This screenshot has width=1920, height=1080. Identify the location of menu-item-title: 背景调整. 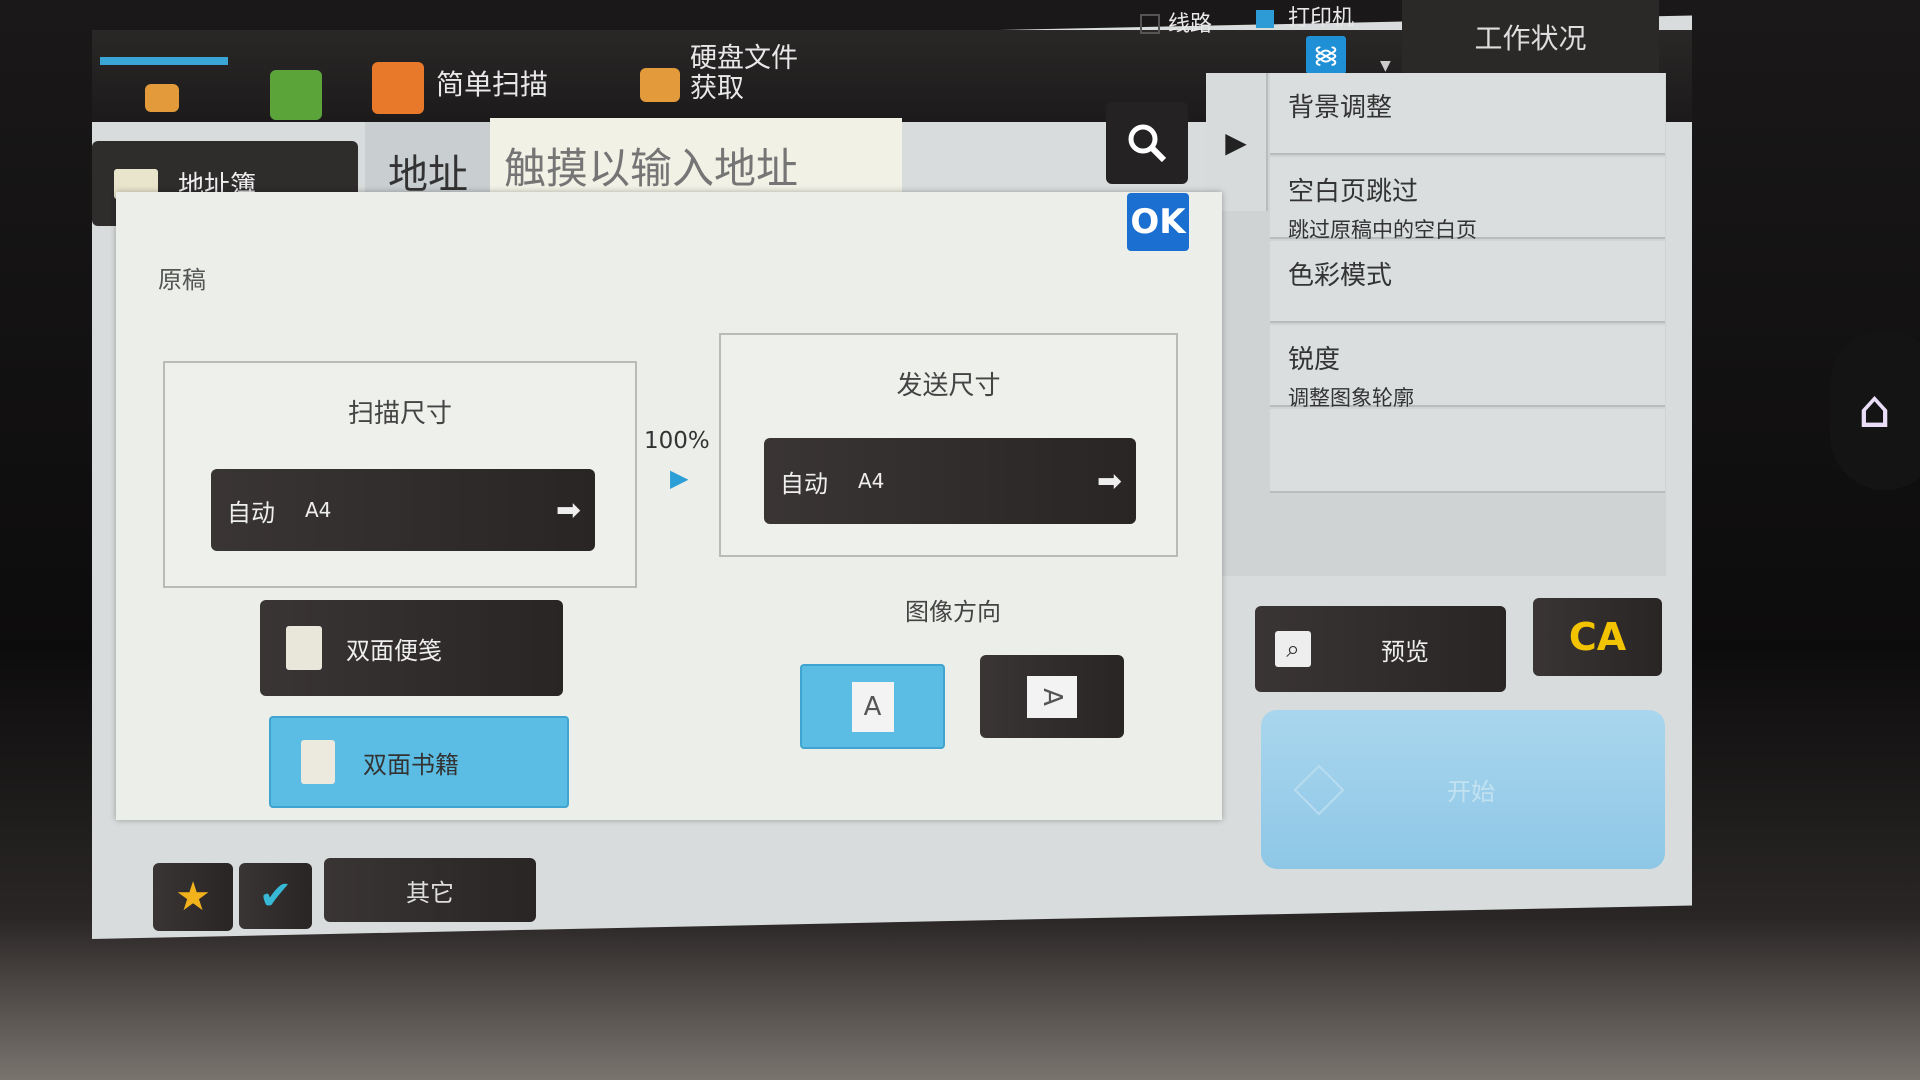
(1340, 108).